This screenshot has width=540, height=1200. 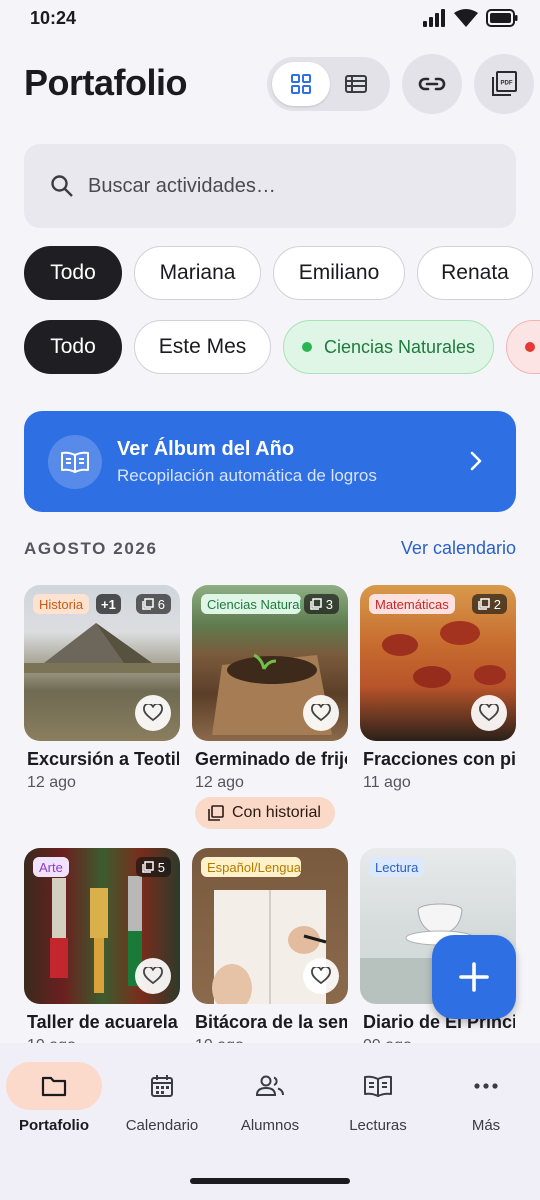 I want to click on list-view-button, so click(x=356, y=84).